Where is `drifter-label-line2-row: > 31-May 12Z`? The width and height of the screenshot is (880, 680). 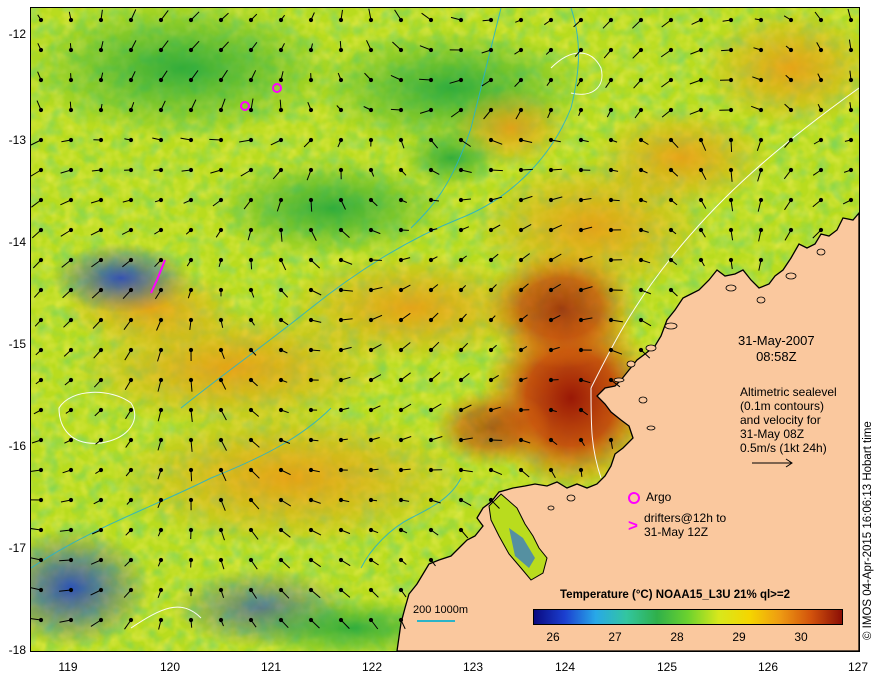
drifter-label-line2-row: > 31-May 12Z is located at coordinates (677, 528).